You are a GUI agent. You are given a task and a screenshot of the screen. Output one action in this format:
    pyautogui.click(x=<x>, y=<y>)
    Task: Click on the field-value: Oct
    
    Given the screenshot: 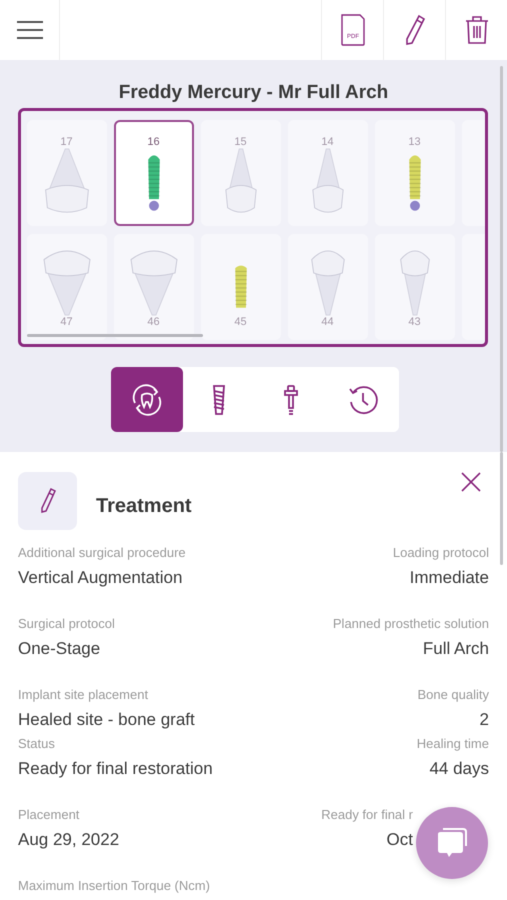 What is the action you would take?
    pyautogui.click(x=399, y=840)
    